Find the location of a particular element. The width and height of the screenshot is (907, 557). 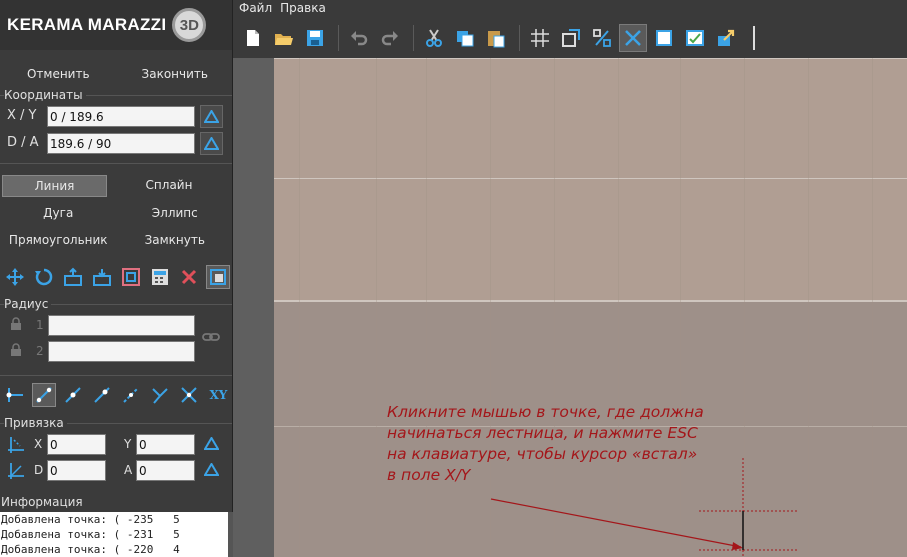

da-input is located at coordinates (121, 143).